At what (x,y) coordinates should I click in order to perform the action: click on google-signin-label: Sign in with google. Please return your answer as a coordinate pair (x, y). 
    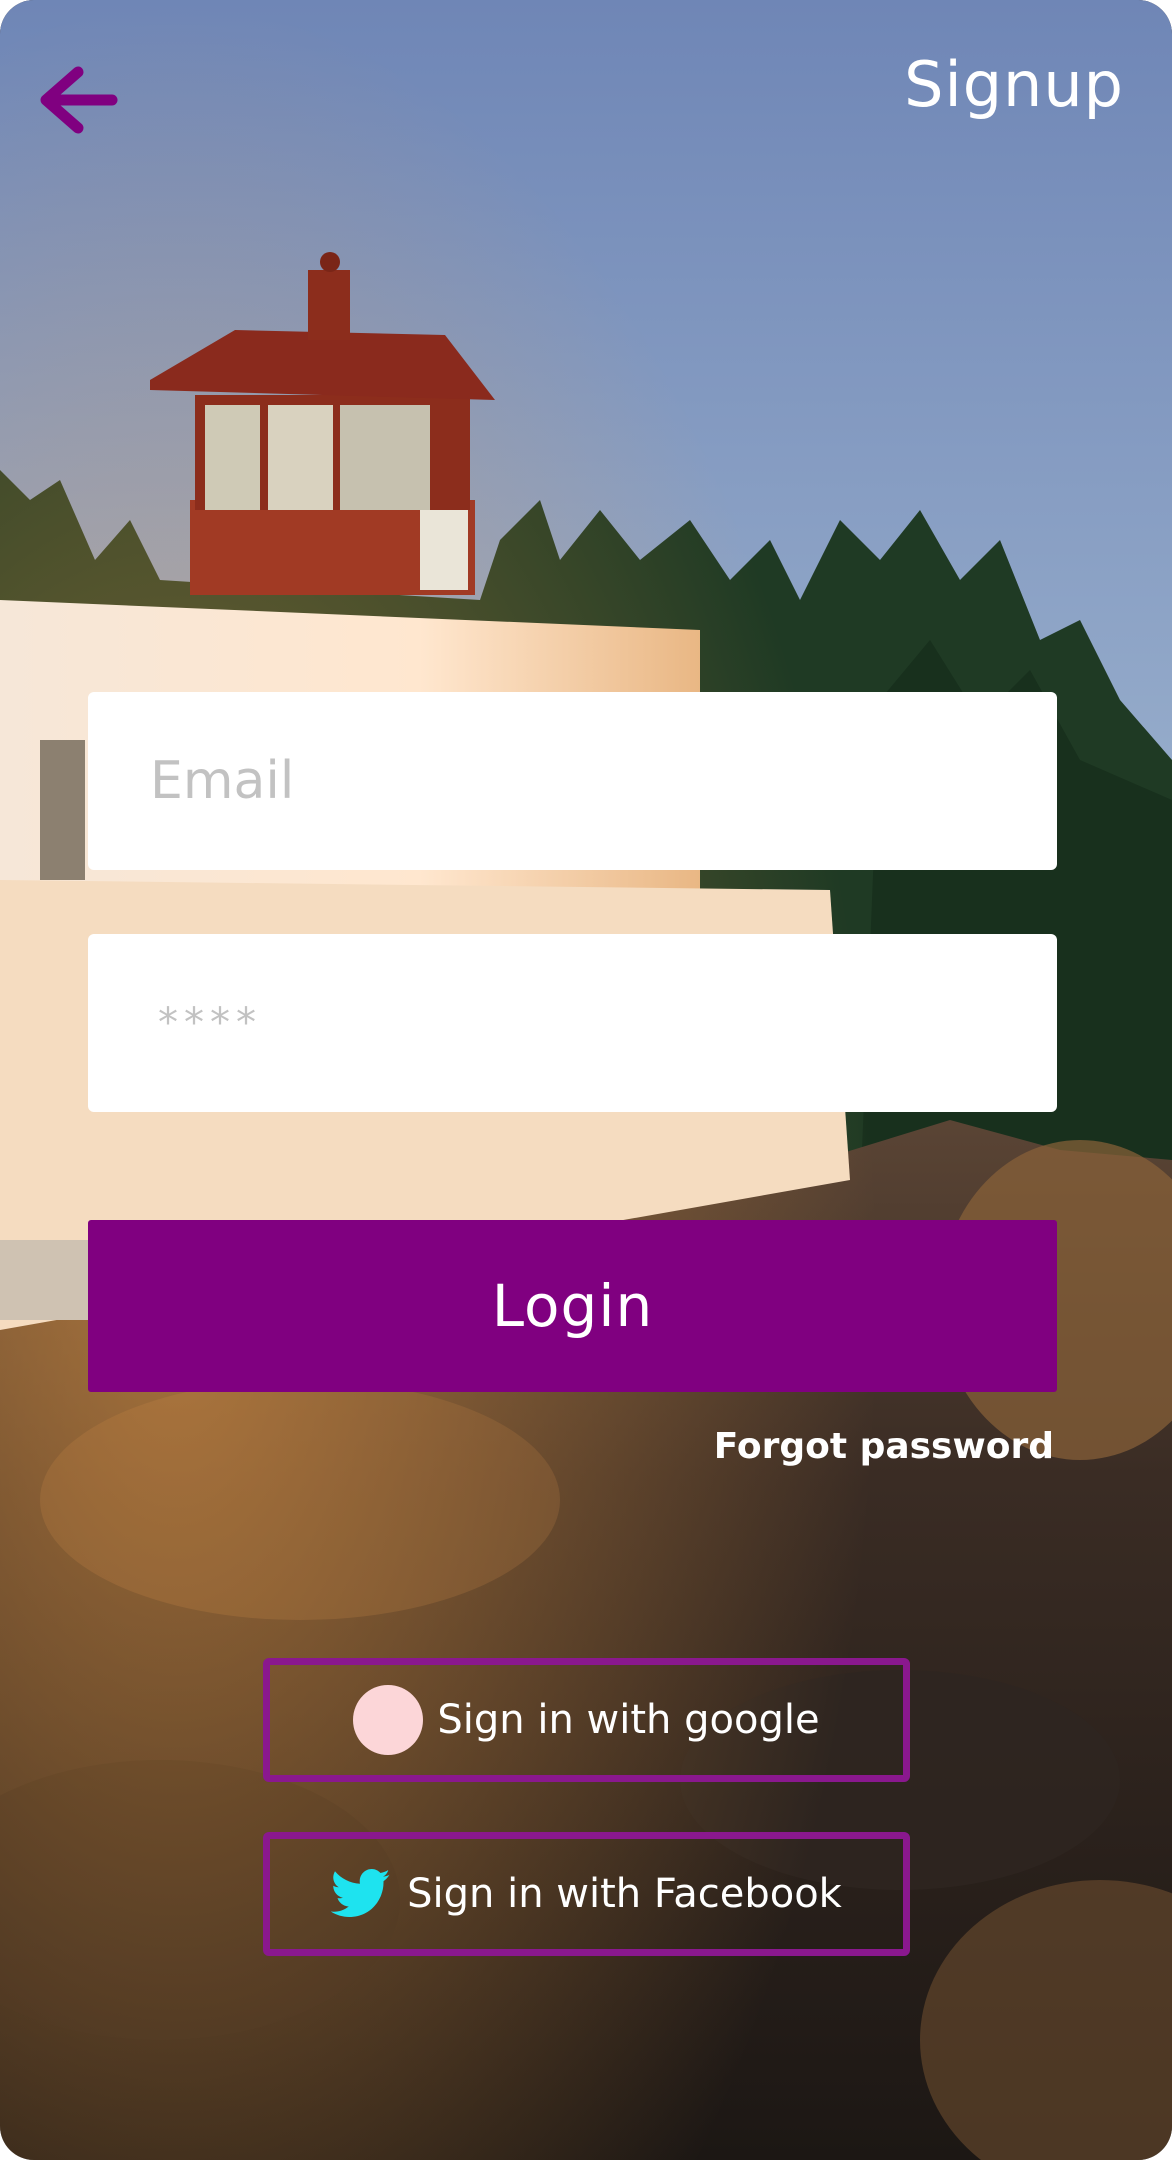
    Looking at the image, I should click on (628, 1720).